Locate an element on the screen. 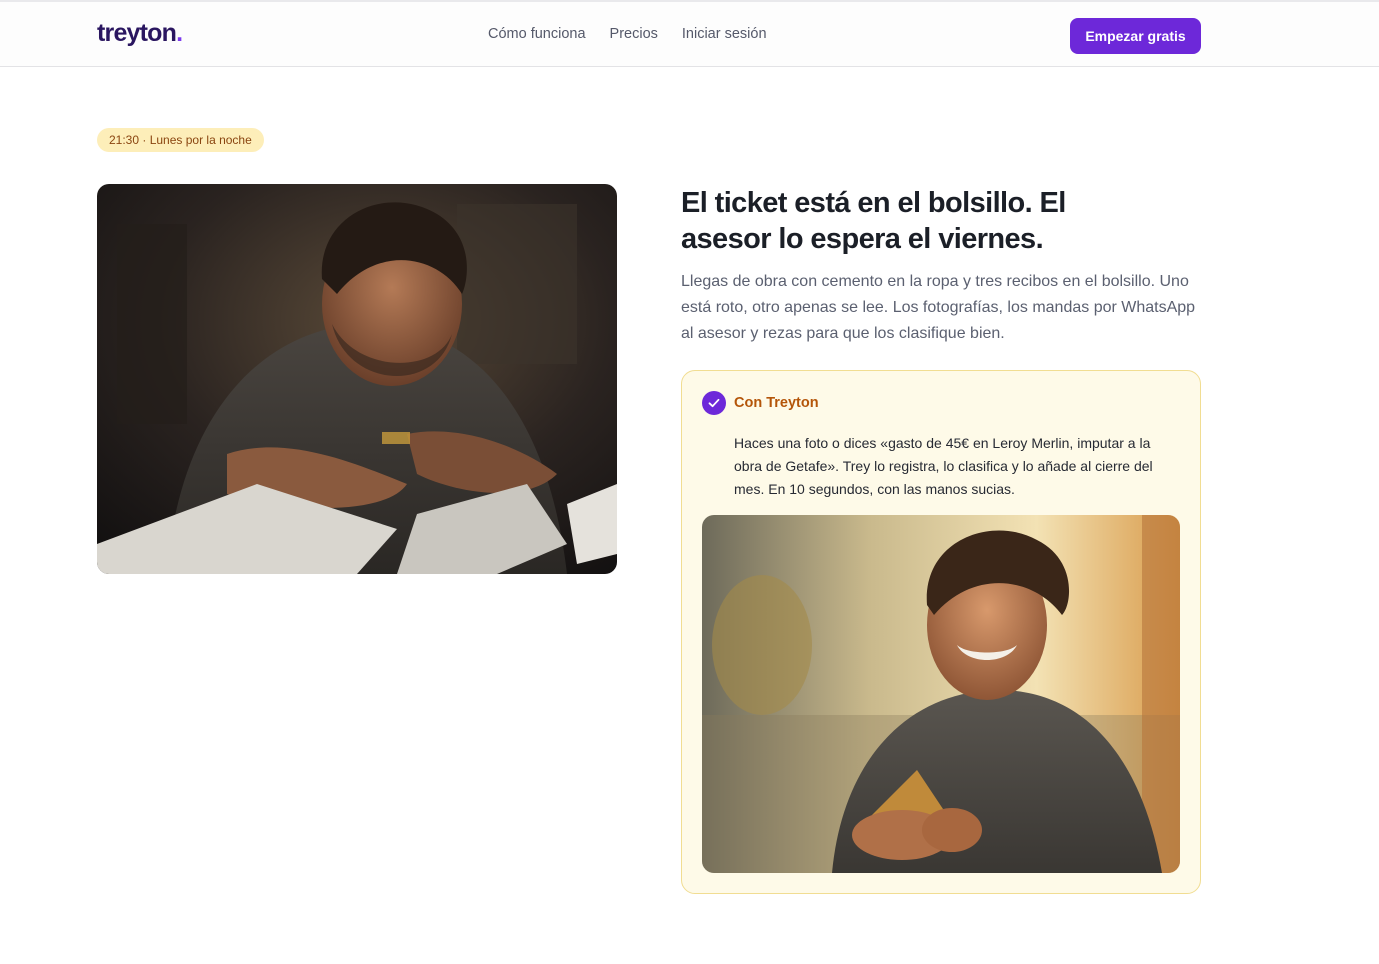  nav-link-como-funciona: Cómo funciona is located at coordinates (537, 34).